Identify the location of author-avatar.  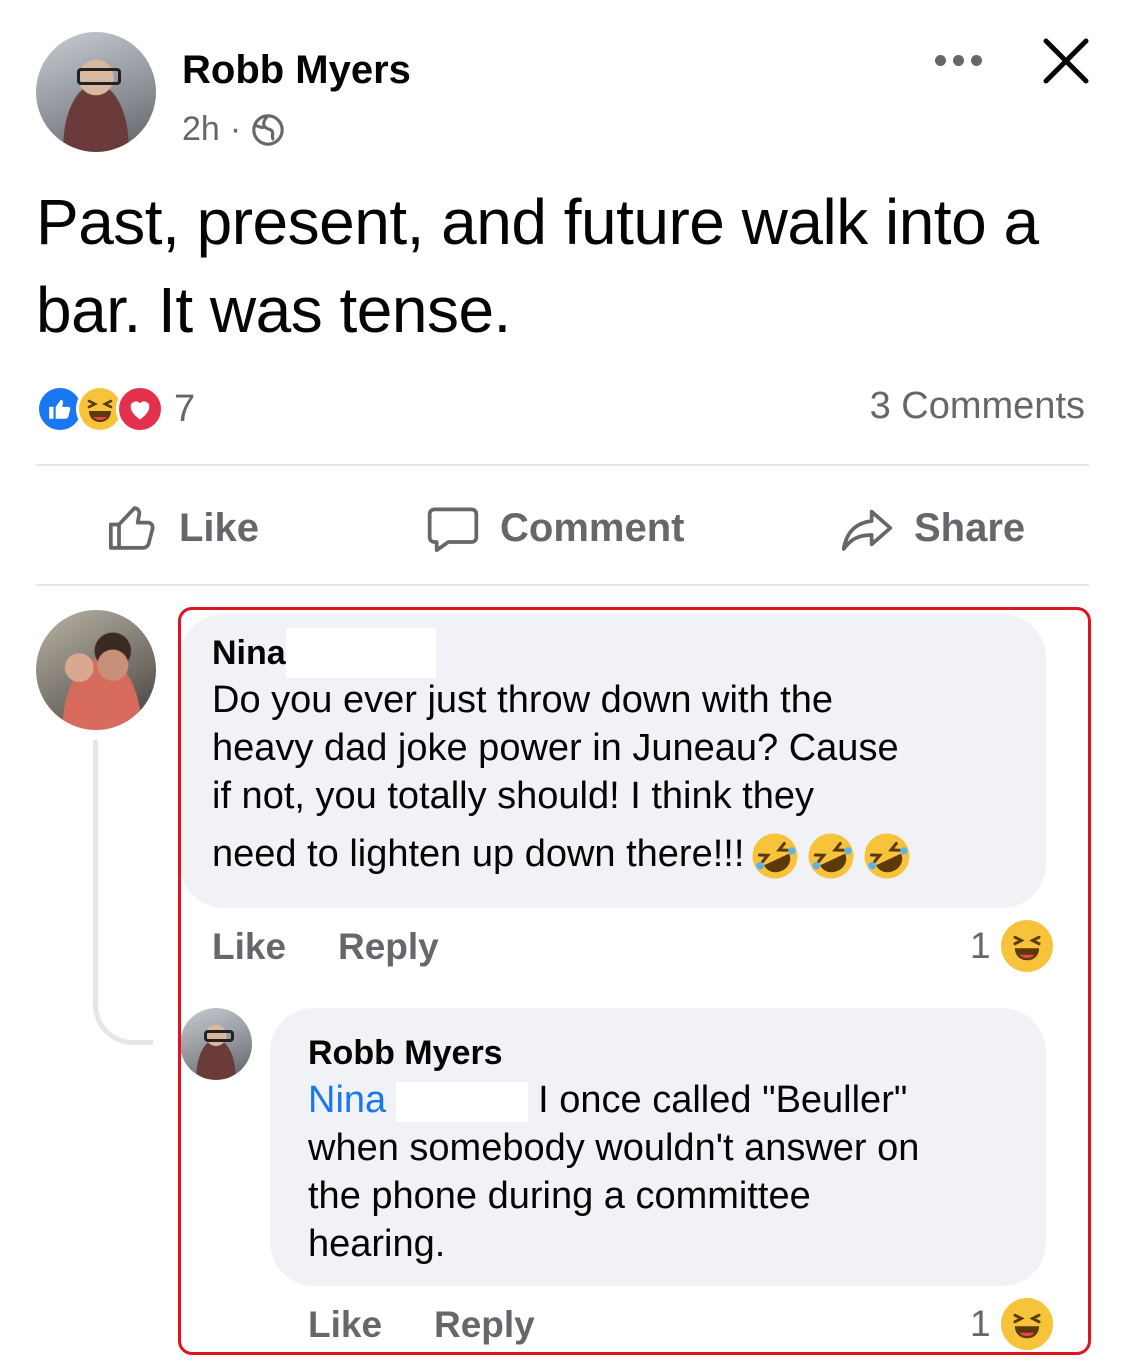
(96, 92).